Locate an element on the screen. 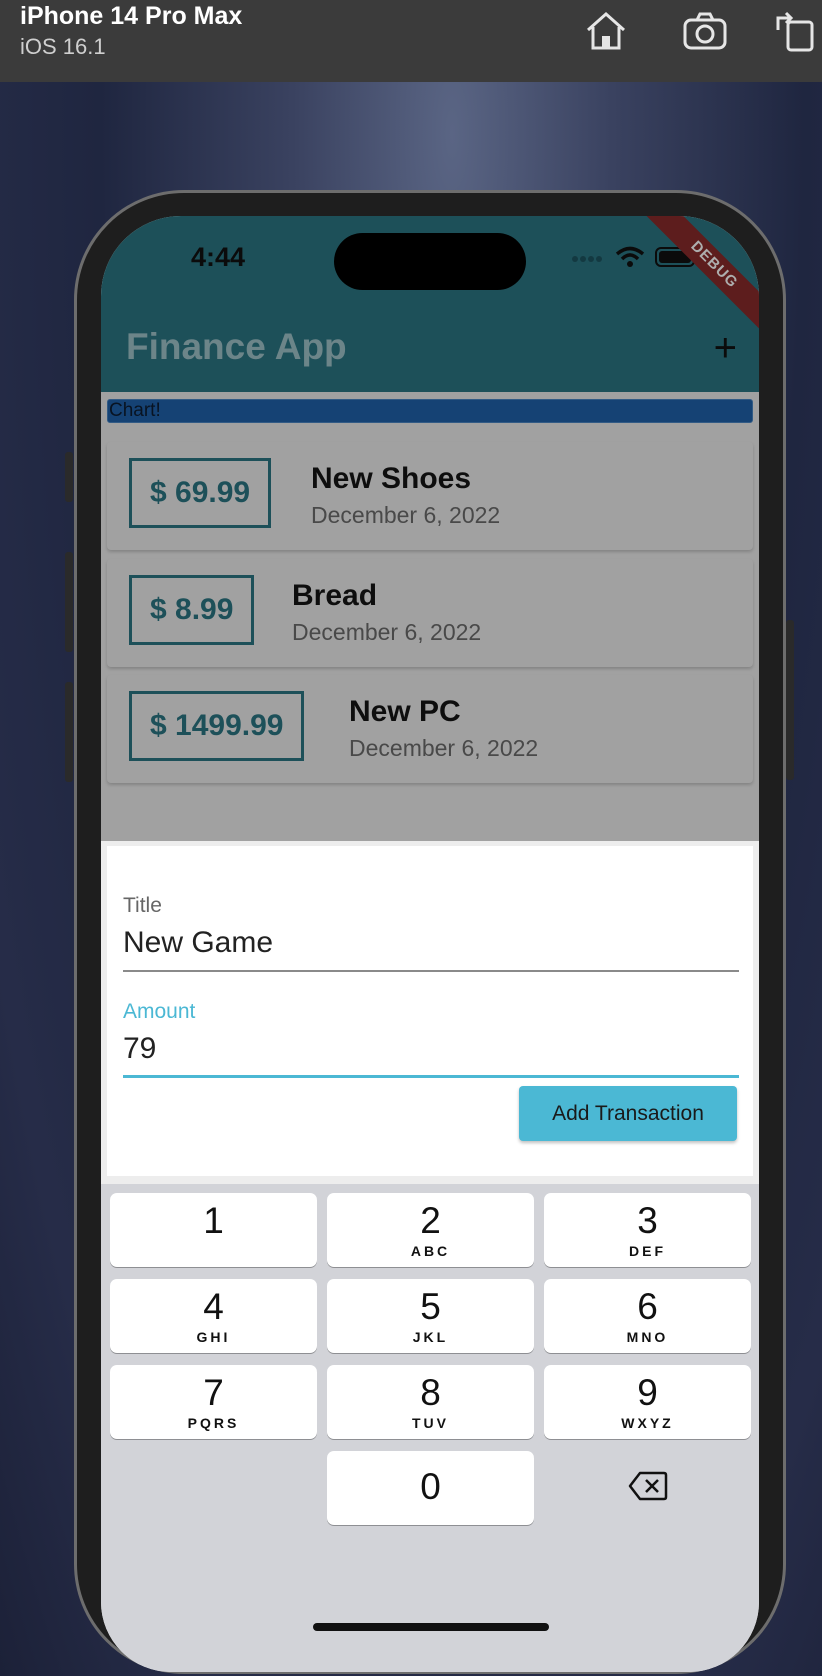 Image resolution: width=822 pixels, height=1676 pixels. key-number: 4 is located at coordinates (213, 1306).